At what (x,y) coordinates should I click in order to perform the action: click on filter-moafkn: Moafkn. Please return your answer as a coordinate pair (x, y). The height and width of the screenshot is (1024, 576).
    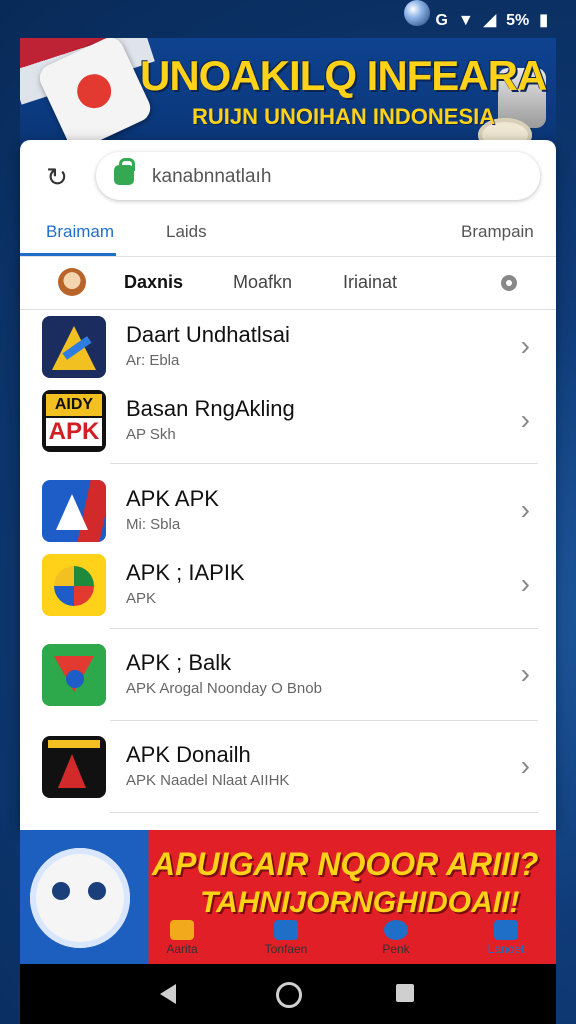
    Looking at the image, I should click on (262, 282).